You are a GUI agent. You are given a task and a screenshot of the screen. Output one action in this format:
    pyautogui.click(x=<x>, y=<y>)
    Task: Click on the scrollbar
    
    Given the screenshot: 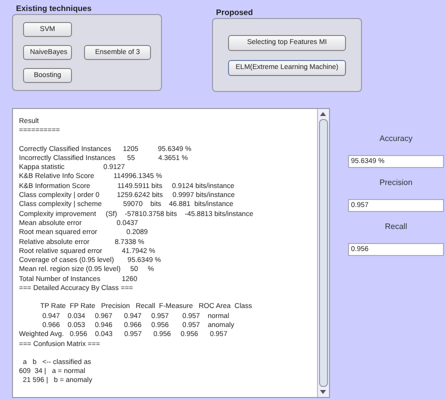 What is the action you would take?
    pyautogui.click(x=323, y=253)
    